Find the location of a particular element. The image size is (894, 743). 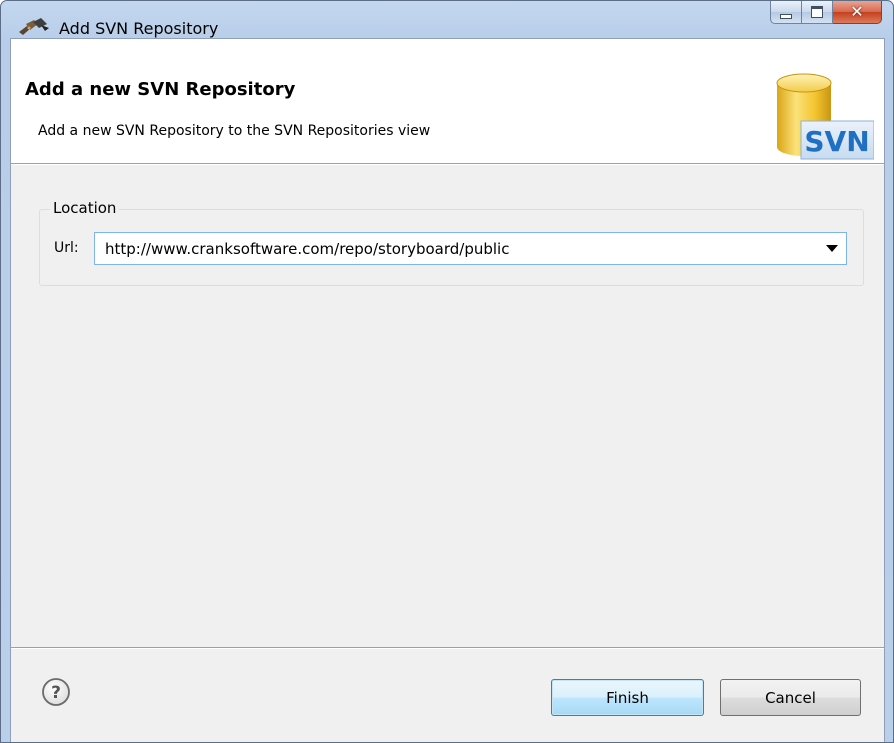

maximize-icon is located at coordinates (817, 12).